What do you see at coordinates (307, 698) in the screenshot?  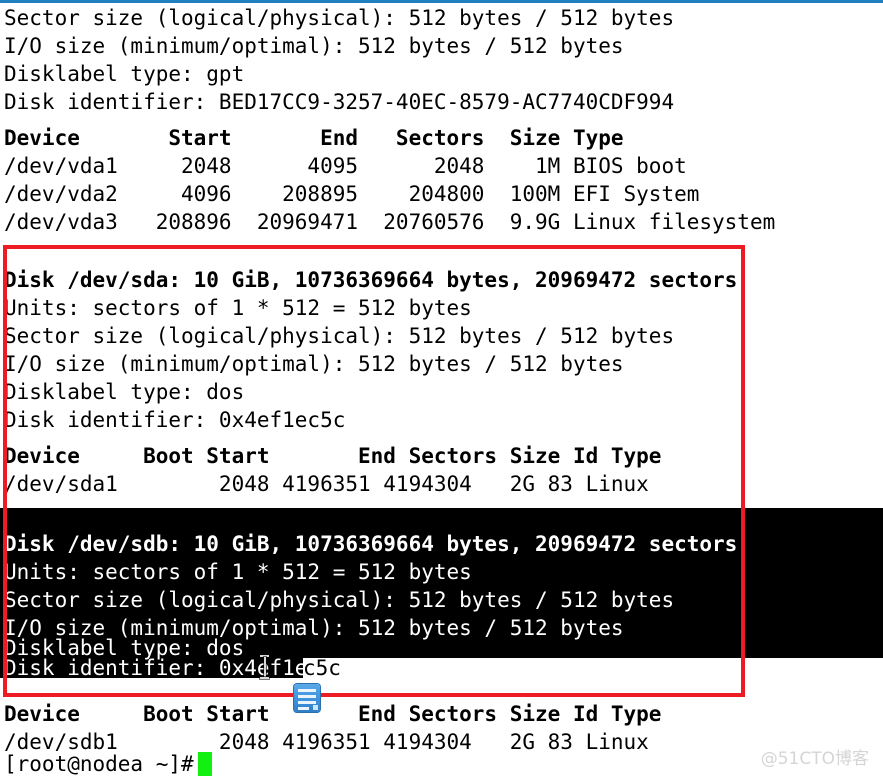 I see `document-marker-icon` at bounding box center [307, 698].